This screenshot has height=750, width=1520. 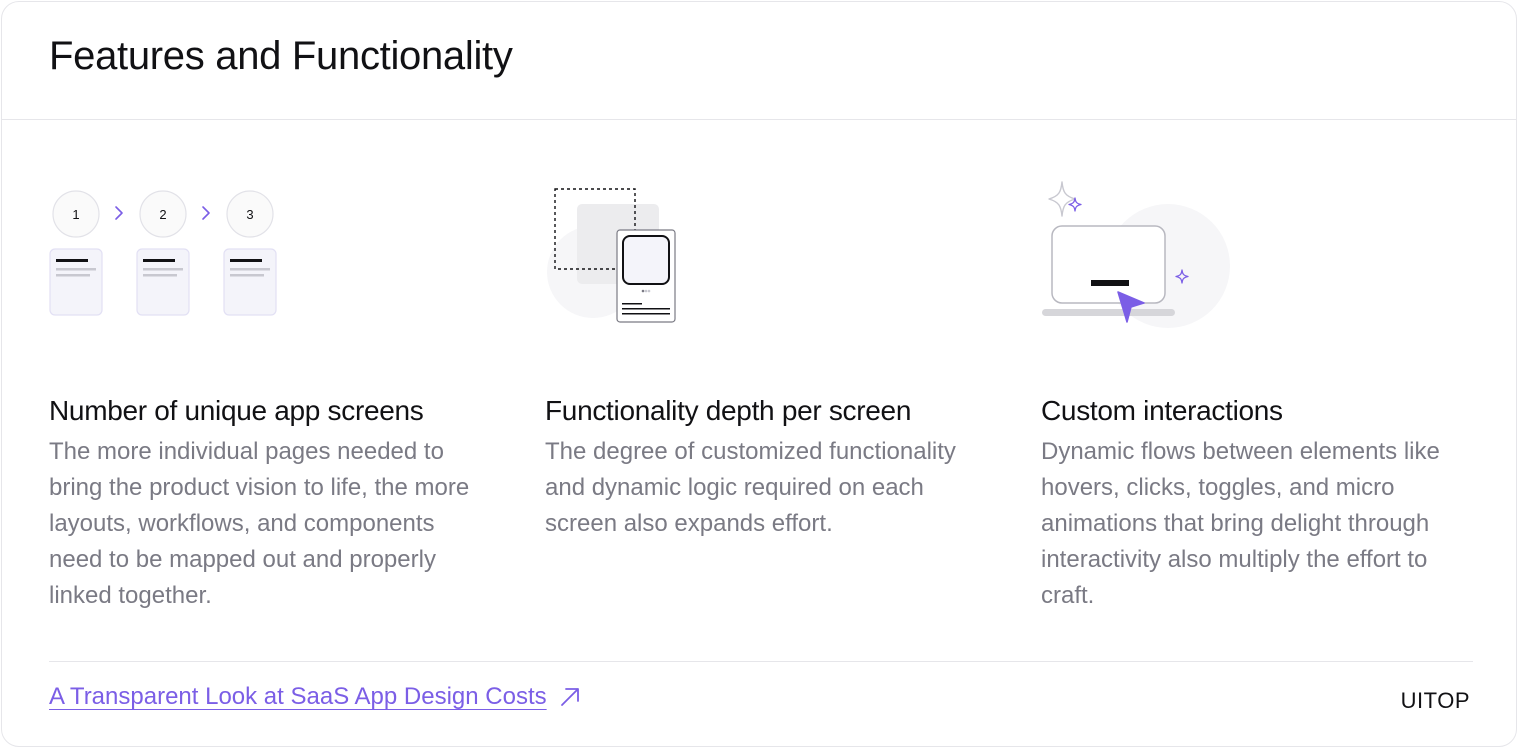 I want to click on step-label-3: 3, so click(x=249, y=214).